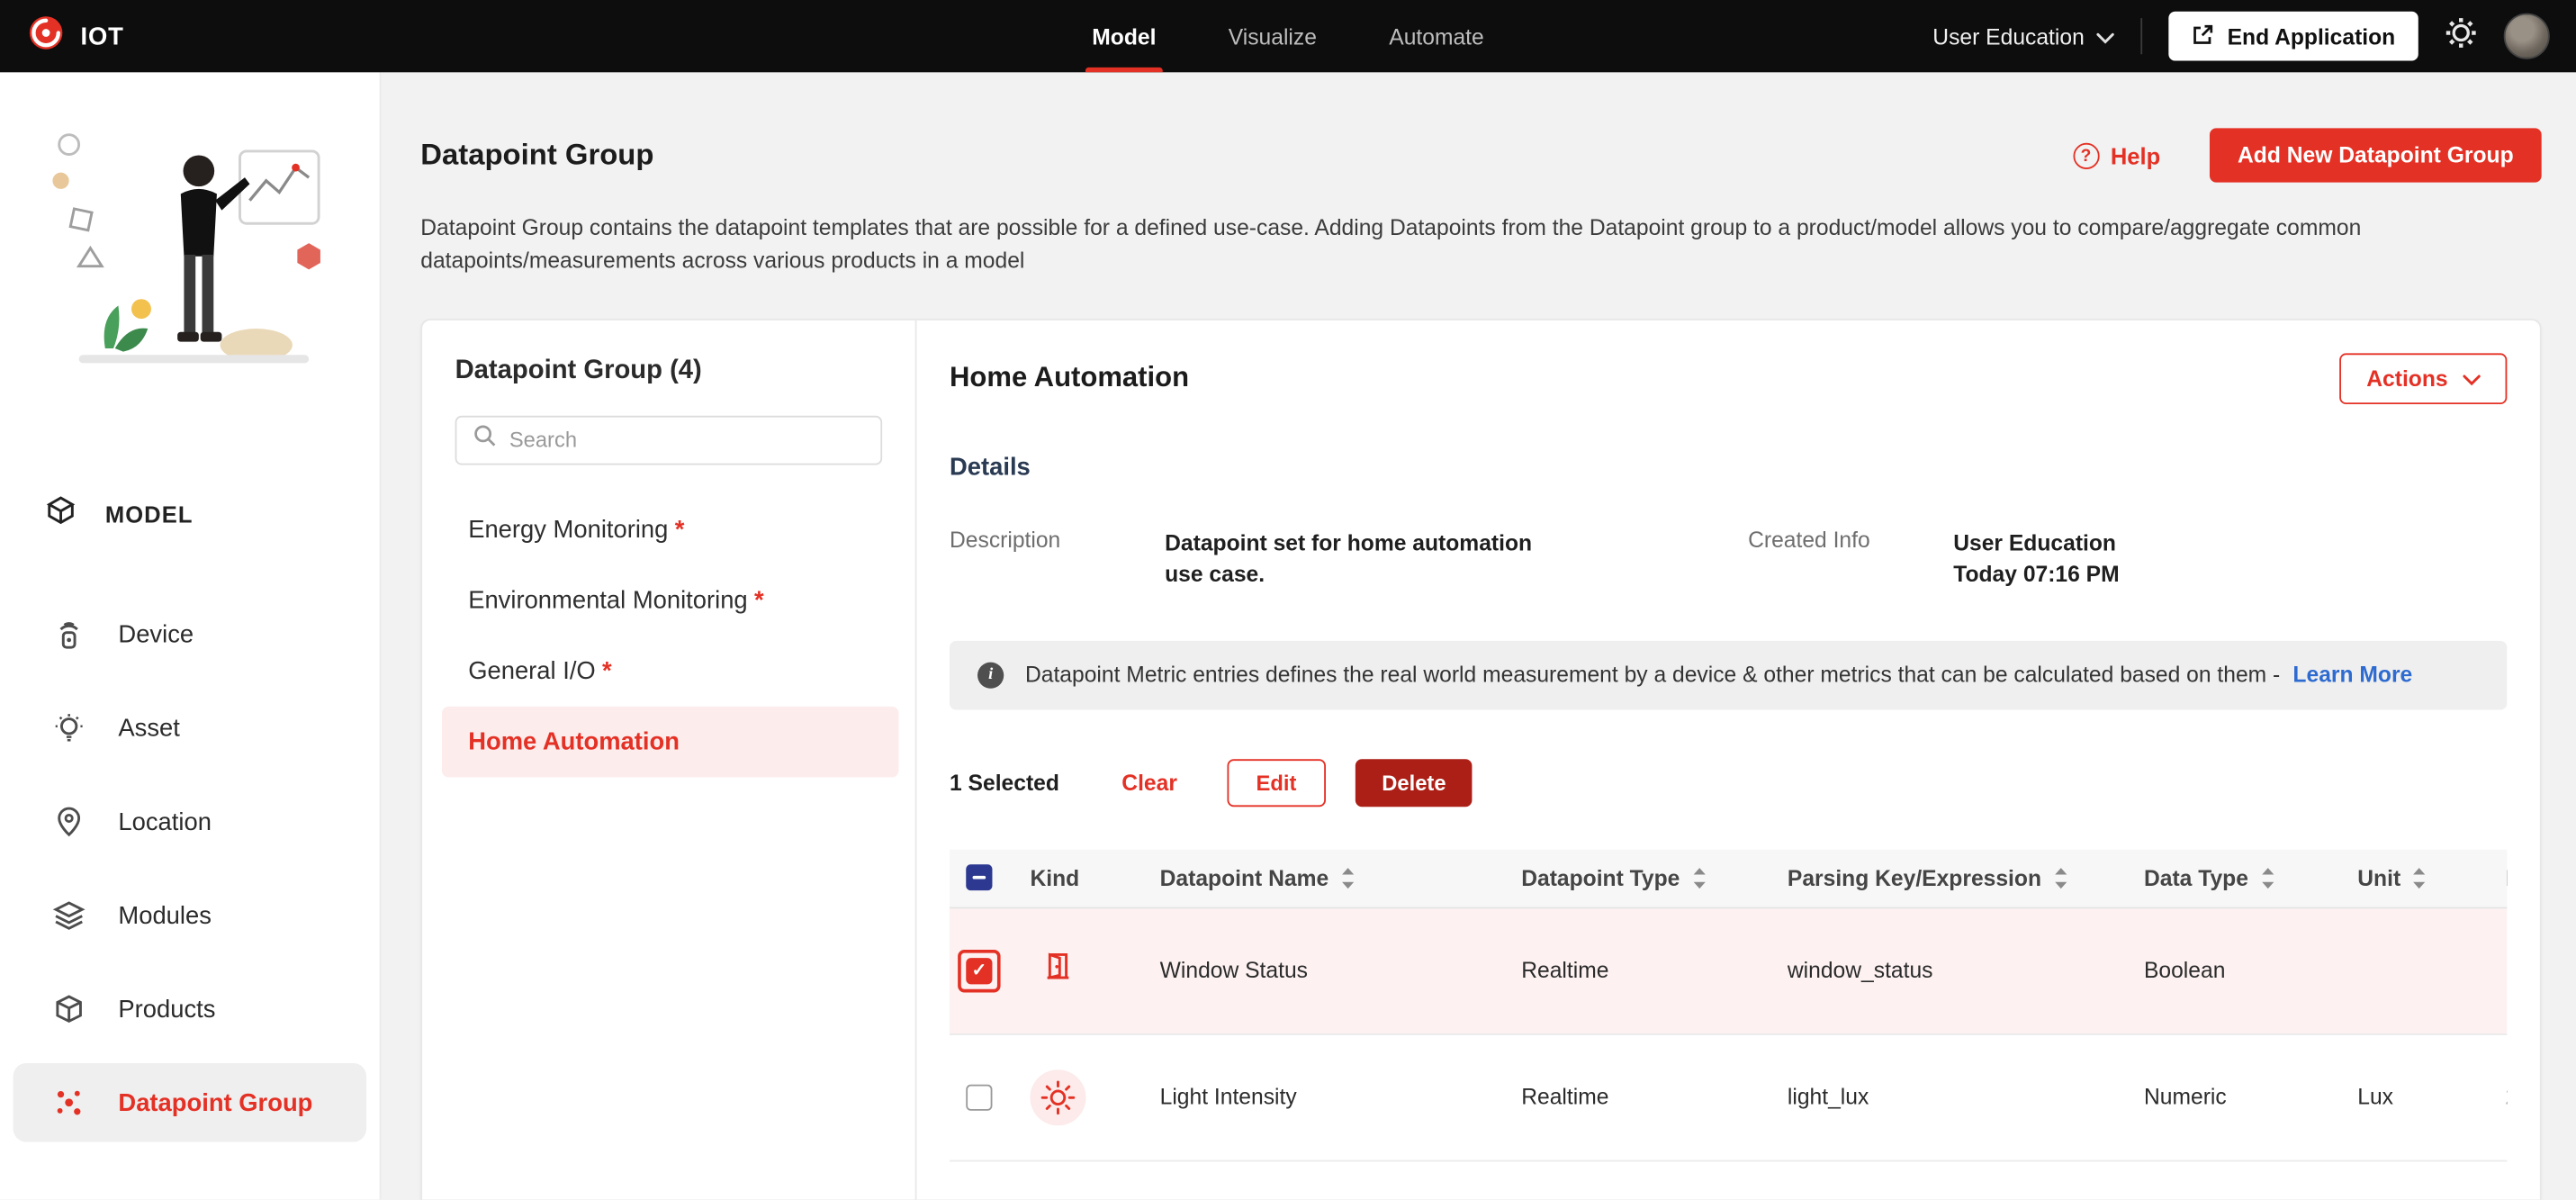 The height and width of the screenshot is (1200, 2576). Describe the element at coordinates (1244, 877) in the screenshot. I see `col-datapoint-name: Datapoint Name` at that location.